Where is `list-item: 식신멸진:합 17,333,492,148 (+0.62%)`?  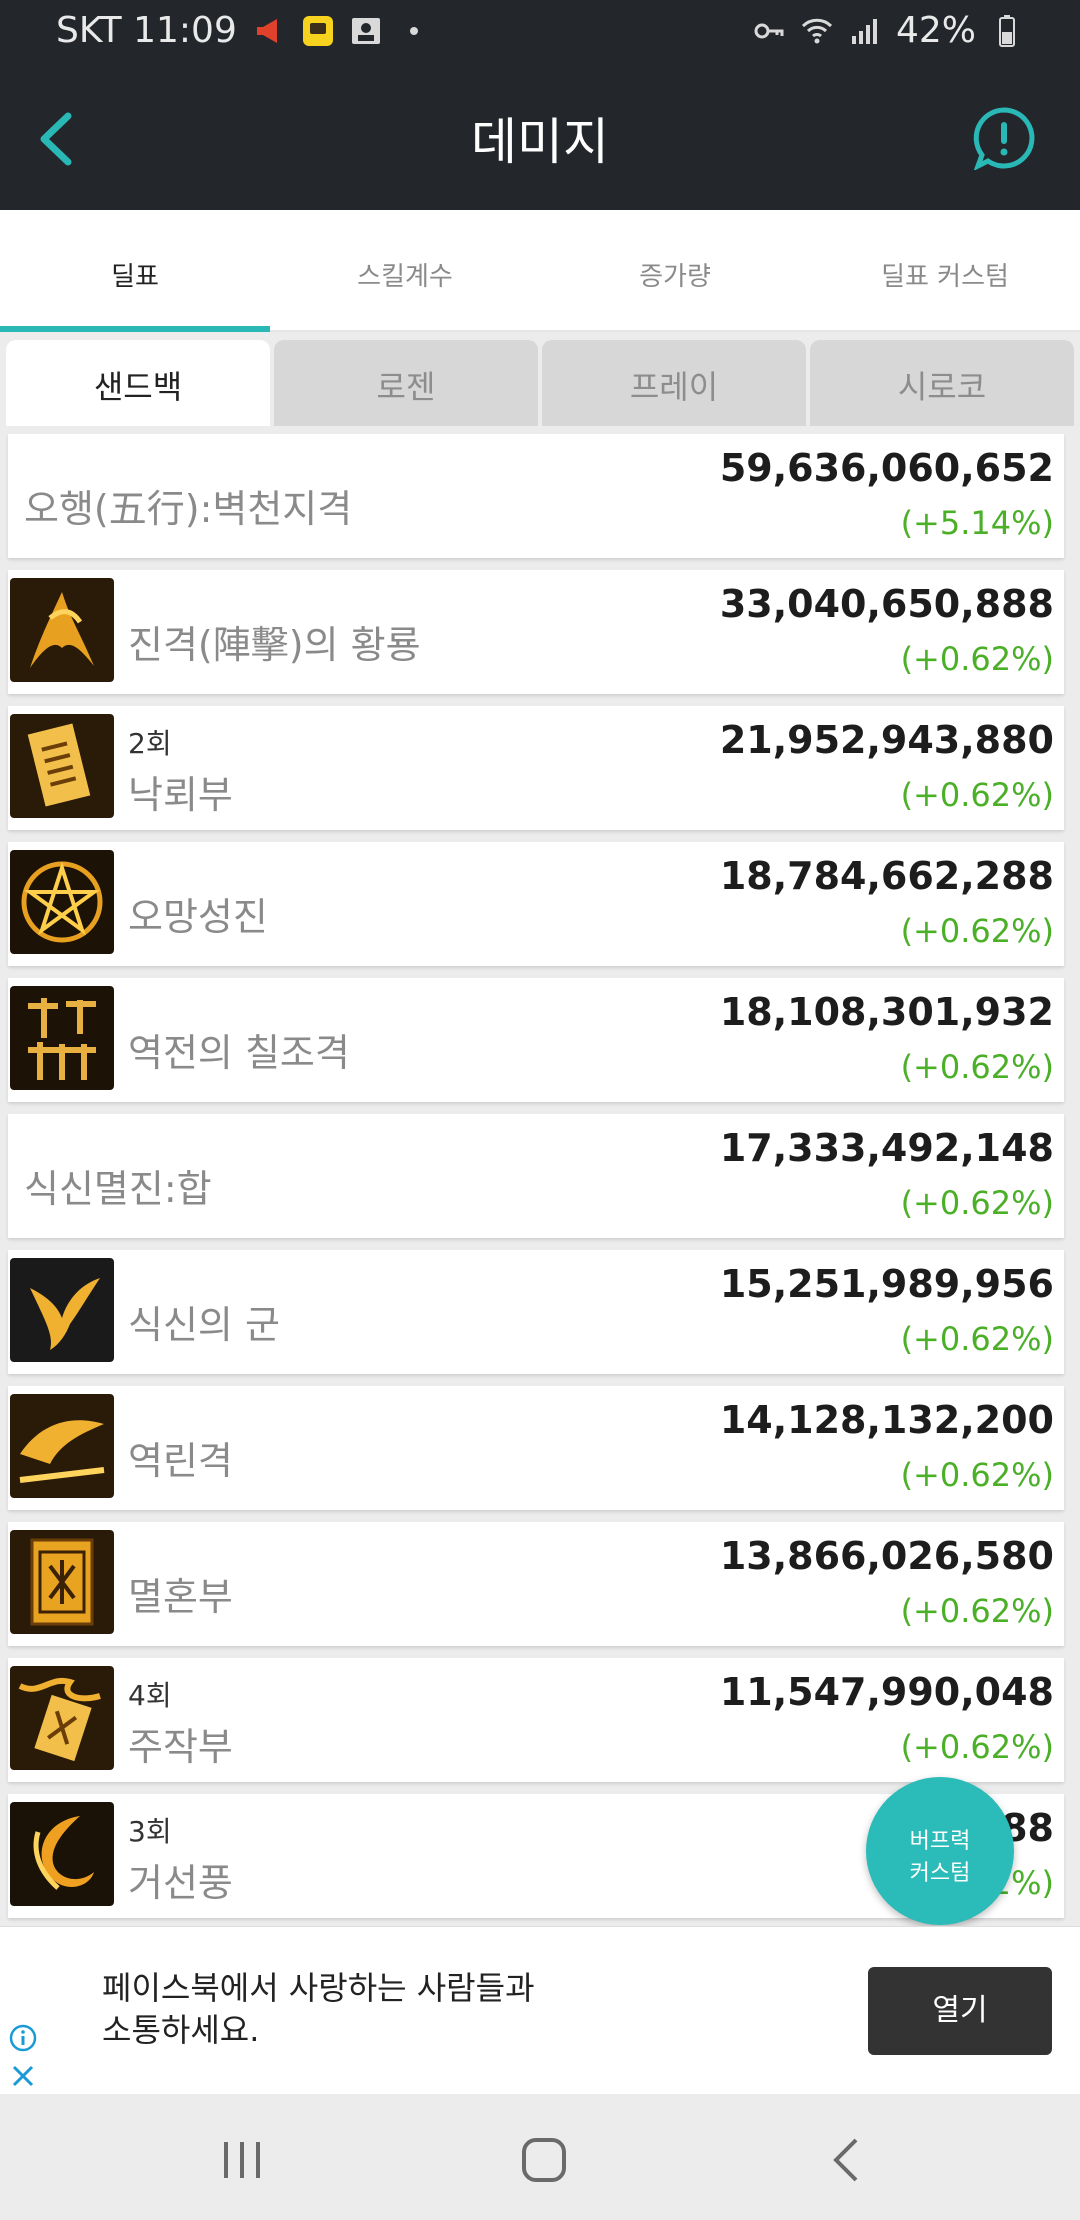
list-item: 식신멸진:합 17,333,492,148 (+0.62%) is located at coordinates (536, 1176).